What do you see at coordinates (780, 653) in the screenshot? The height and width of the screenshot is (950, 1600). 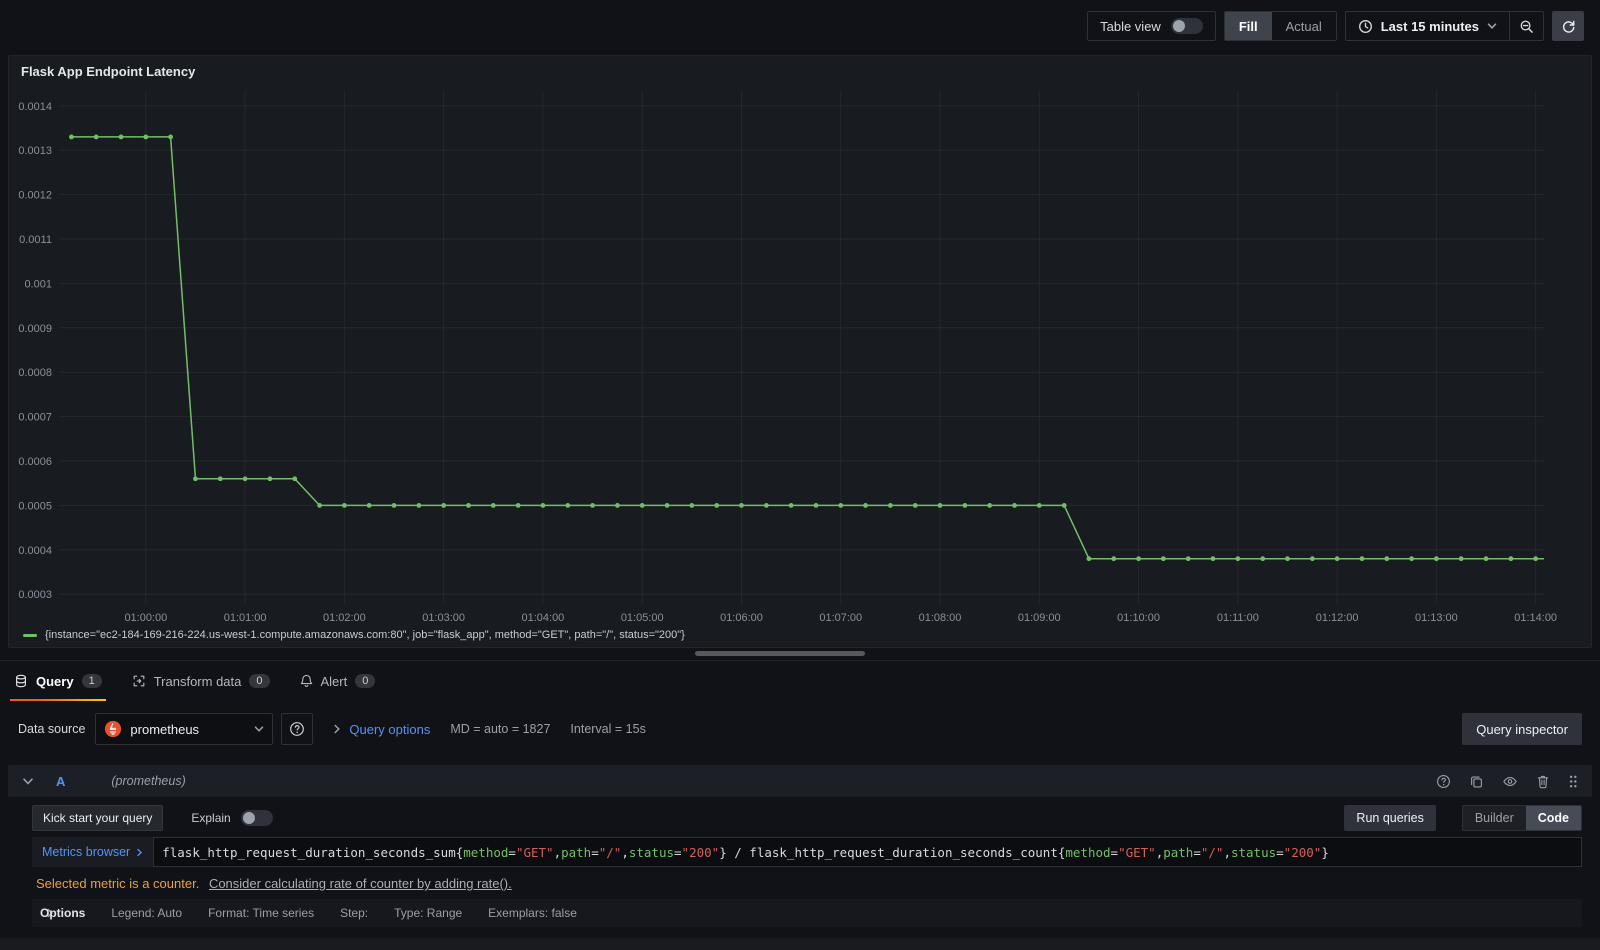 I see `horizontal-scrollbar-thumb` at bounding box center [780, 653].